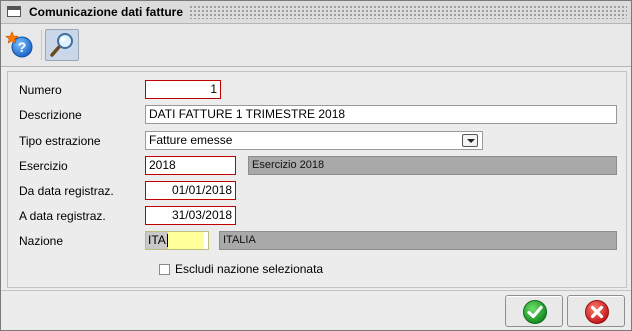  Describe the element at coordinates (432, 165) in the screenshot. I see `esercizio-description: Esercizio 2018` at that location.